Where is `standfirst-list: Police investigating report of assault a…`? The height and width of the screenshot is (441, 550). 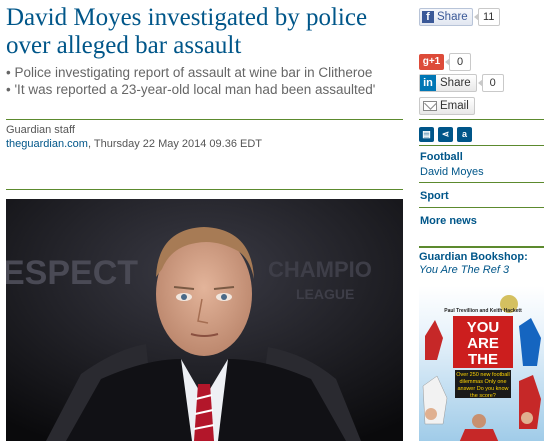
standfirst-list: Police investigating report of assault a… is located at coordinates (206, 81).